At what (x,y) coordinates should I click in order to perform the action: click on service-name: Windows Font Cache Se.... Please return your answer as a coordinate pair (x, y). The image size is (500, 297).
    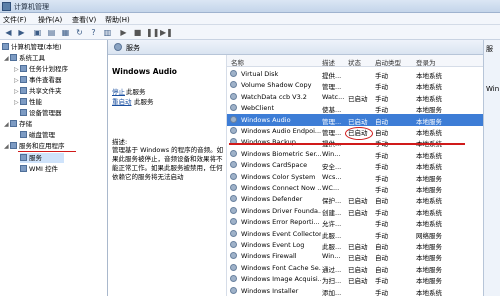
    Looking at the image, I should click on (281, 267).